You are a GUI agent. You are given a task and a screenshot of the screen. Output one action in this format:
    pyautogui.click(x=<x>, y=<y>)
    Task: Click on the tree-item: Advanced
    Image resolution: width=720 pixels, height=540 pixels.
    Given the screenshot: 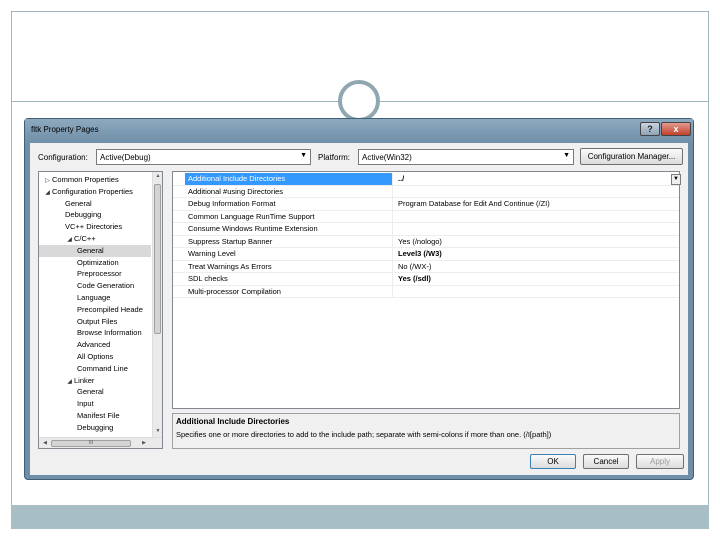 What is the action you would take?
    pyautogui.click(x=95, y=345)
    